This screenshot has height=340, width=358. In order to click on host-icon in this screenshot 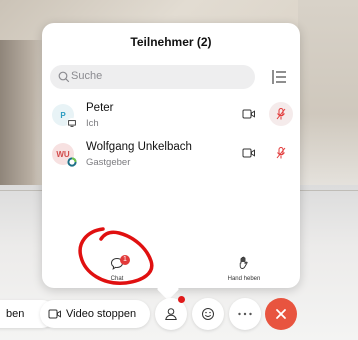, I will do `click(72, 162)`.